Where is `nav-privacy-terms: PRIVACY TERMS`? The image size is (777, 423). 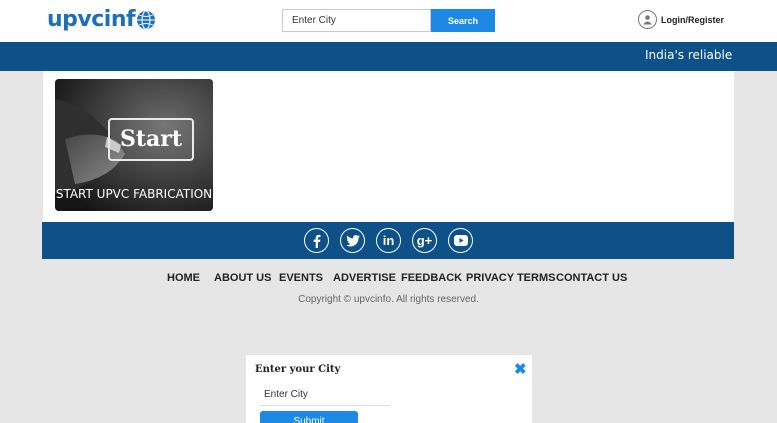
nav-privacy-terms: PRIVACY TERMS is located at coordinates (510, 278).